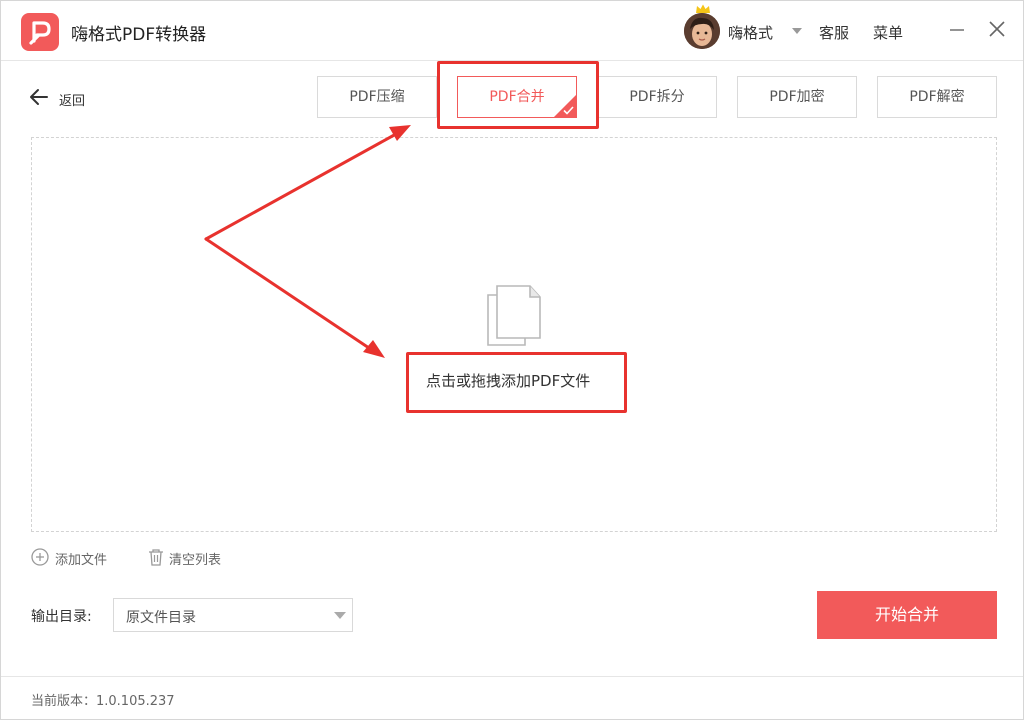 The image size is (1024, 721). Describe the element at coordinates (907, 615) in the screenshot. I see `start-merge-button: 开始合并` at that location.